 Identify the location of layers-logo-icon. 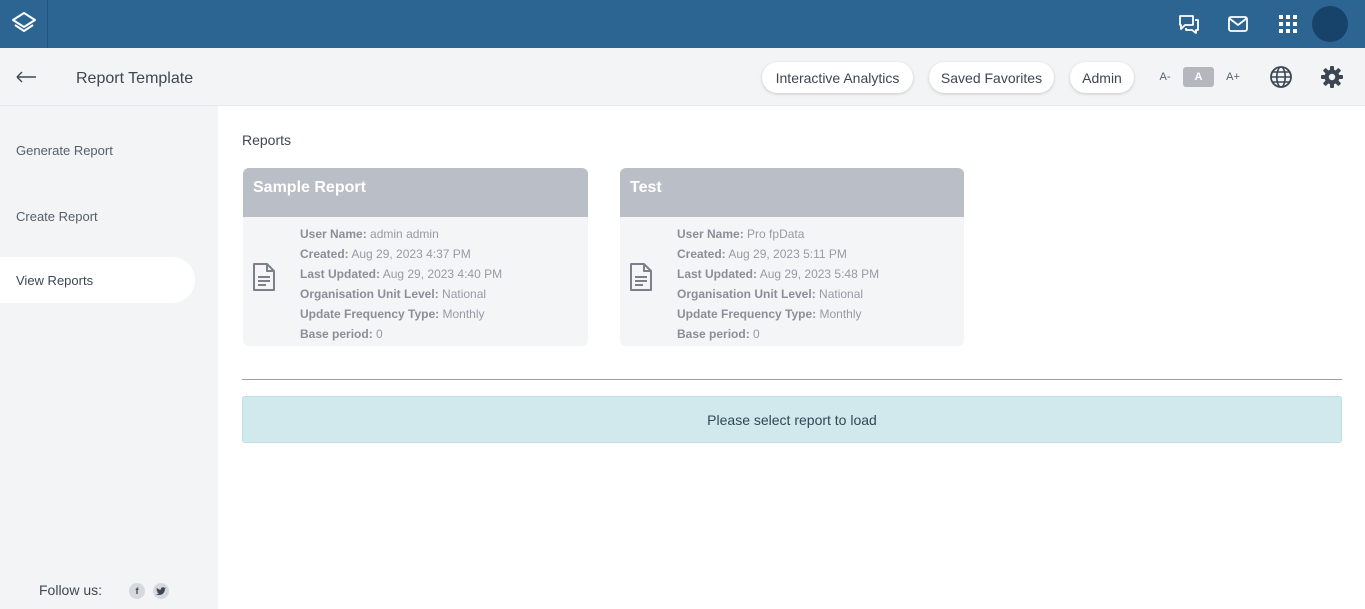
(23, 22).